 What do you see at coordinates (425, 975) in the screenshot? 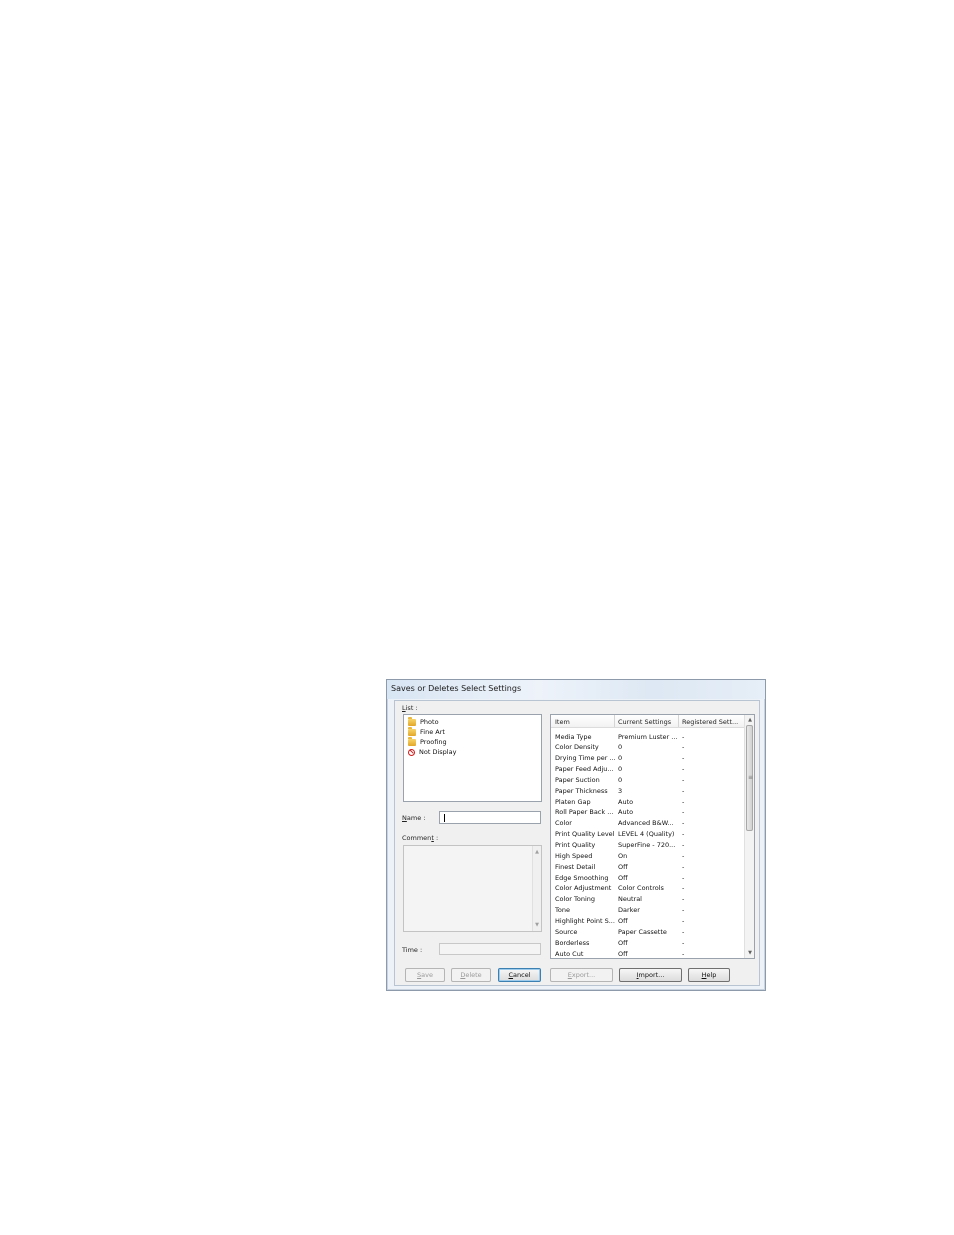
I see `save-button: Save` at bounding box center [425, 975].